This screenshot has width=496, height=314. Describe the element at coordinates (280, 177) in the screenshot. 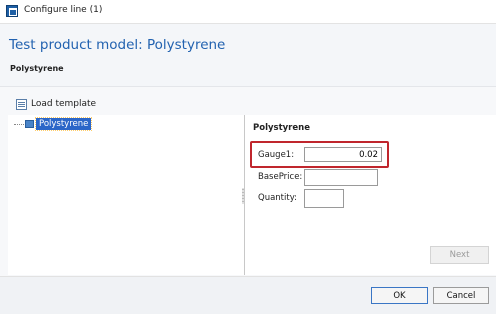

I see `base-price-label: BasePrice:` at that location.